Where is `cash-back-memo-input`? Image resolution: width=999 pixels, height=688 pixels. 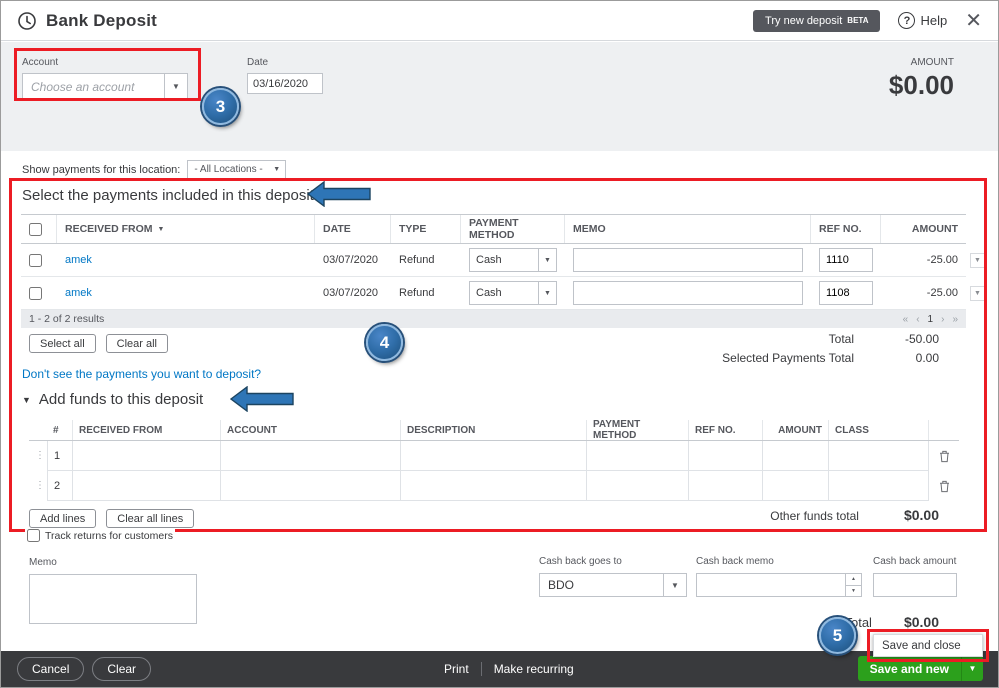
cash-back-memo-input is located at coordinates (771, 585).